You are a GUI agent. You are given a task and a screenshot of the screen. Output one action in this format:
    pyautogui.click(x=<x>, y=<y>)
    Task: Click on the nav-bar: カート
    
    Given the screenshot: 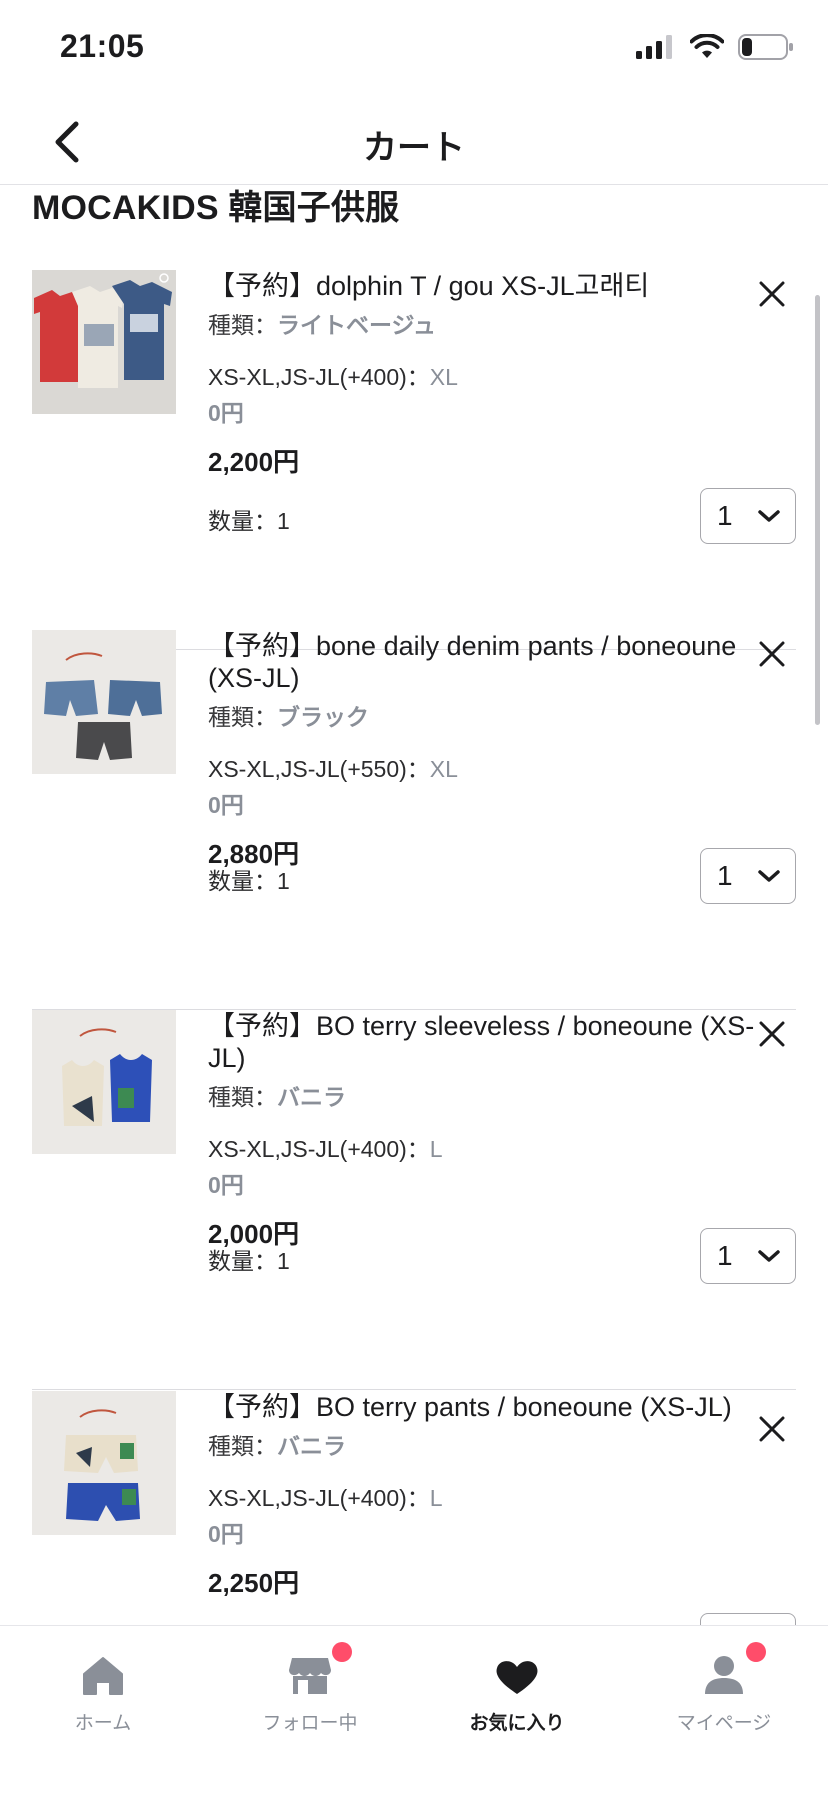 What is the action you would take?
    pyautogui.click(x=414, y=142)
    